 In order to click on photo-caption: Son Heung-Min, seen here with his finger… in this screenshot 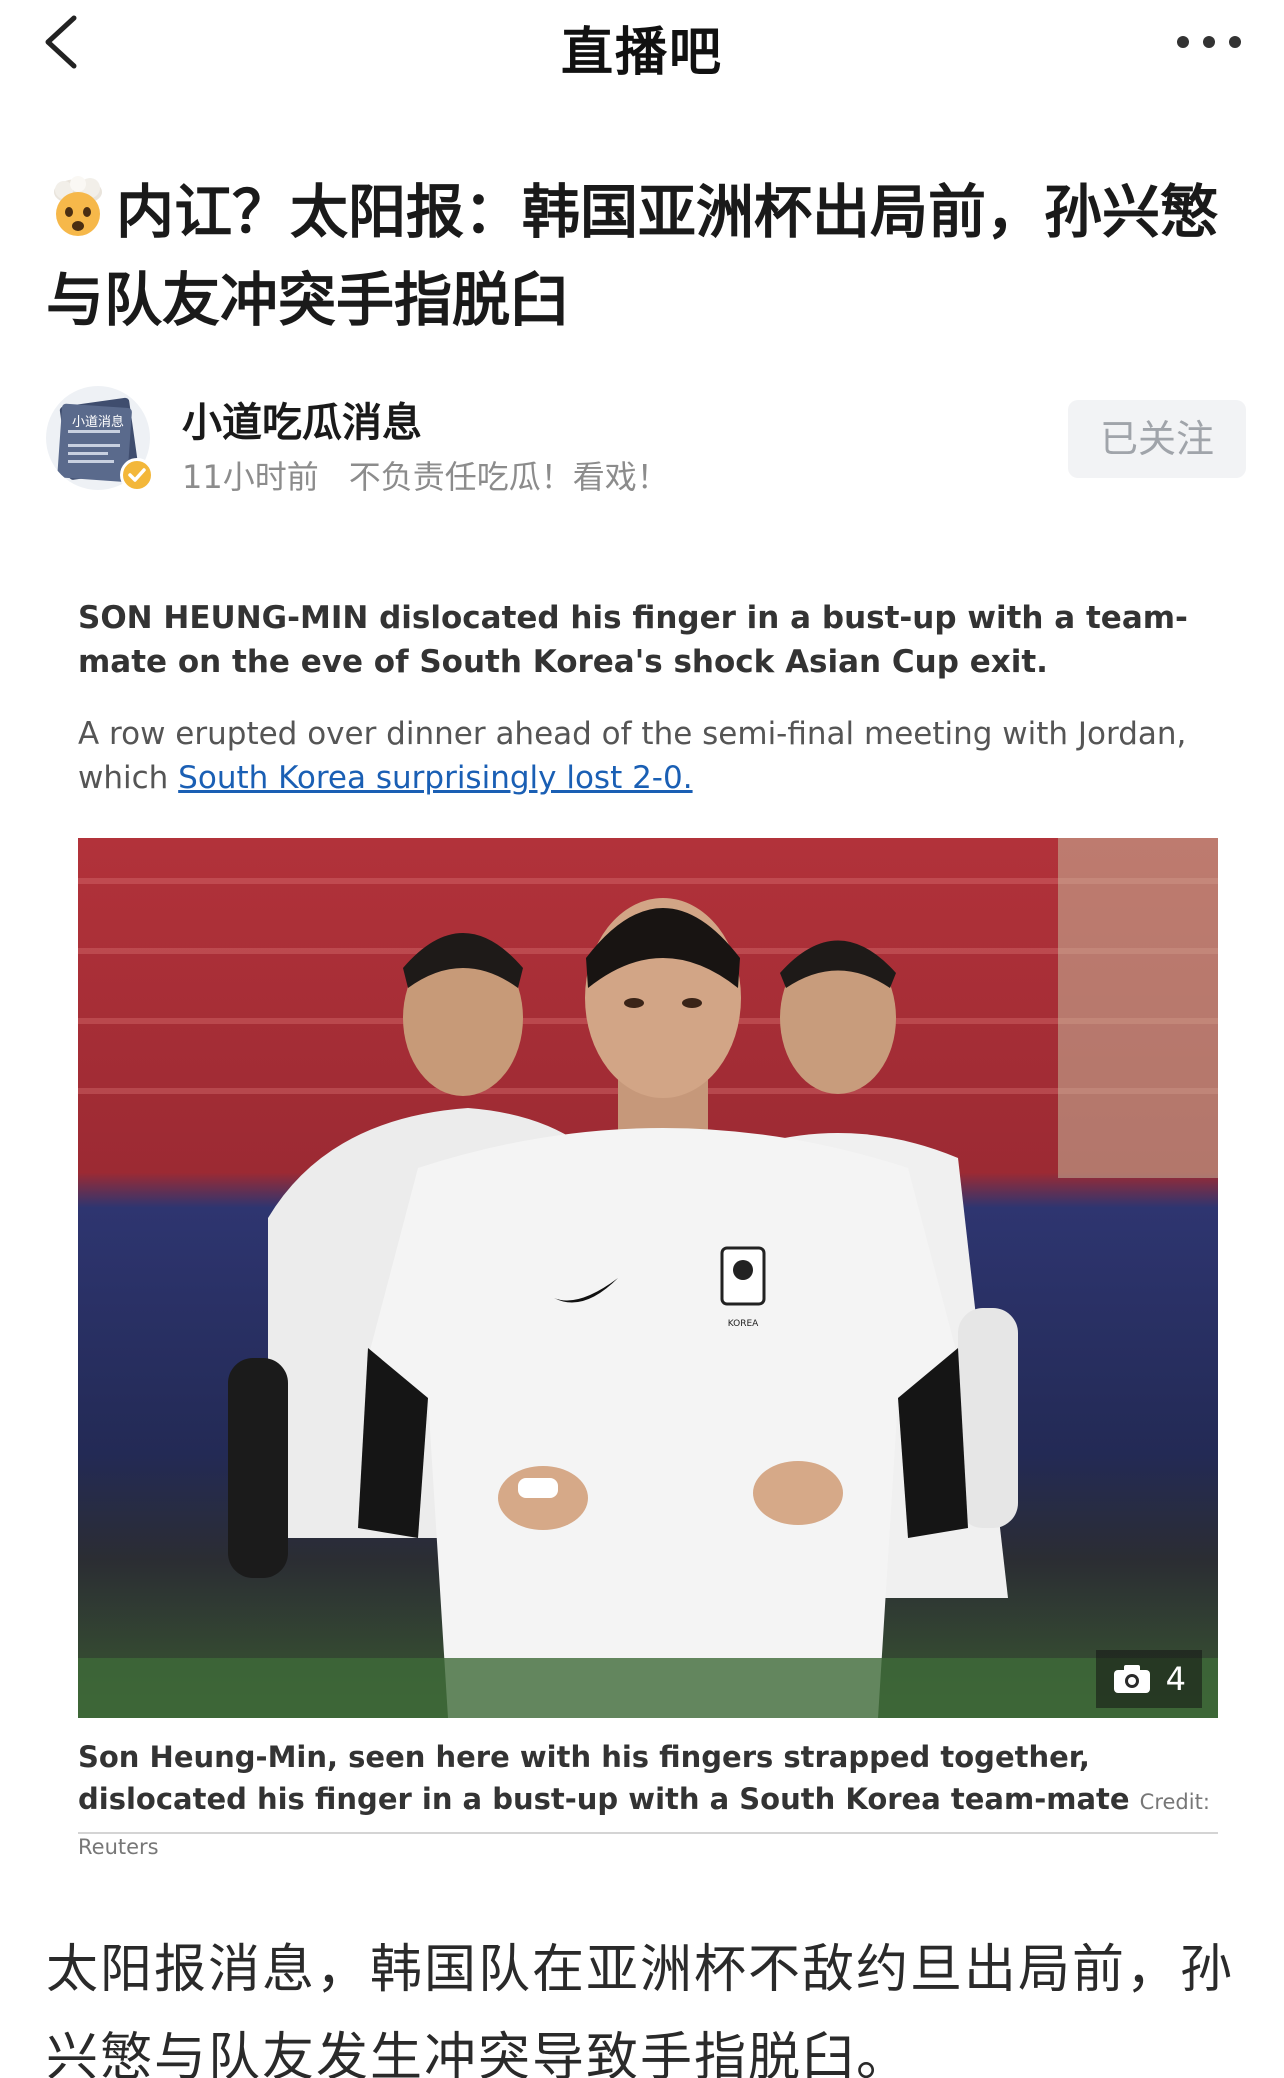, I will do `click(653, 1802)`.